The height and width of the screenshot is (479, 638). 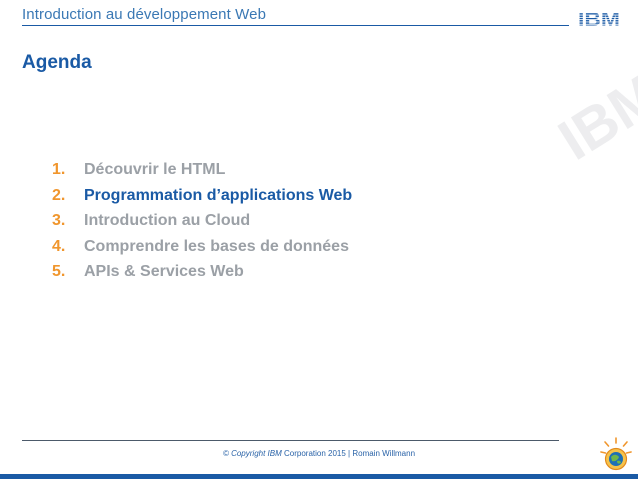 I want to click on agenda-item-label: Introduction au Cloud, so click(x=167, y=220).